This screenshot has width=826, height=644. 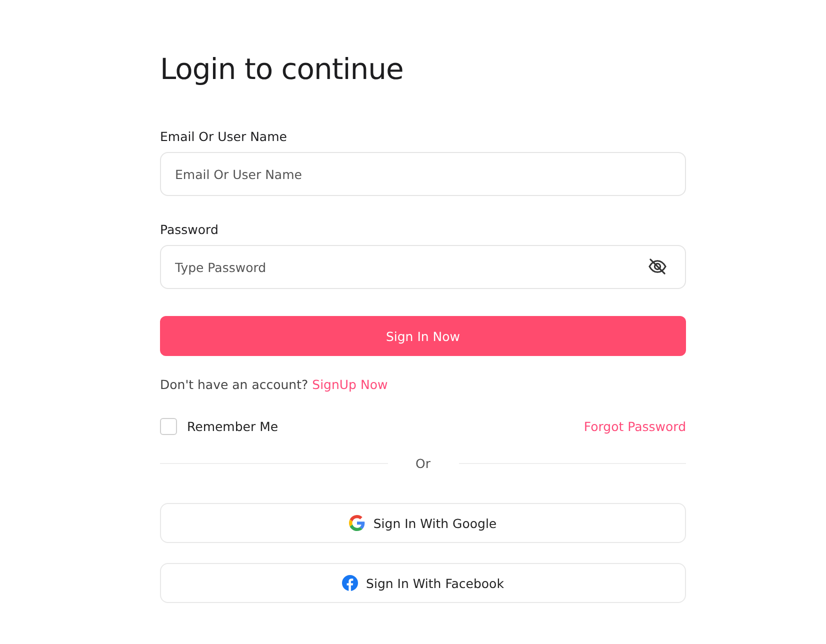 What do you see at coordinates (168, 426) in the screenshot?
I see `remember-checkbox` at bounding box center [168, 426].